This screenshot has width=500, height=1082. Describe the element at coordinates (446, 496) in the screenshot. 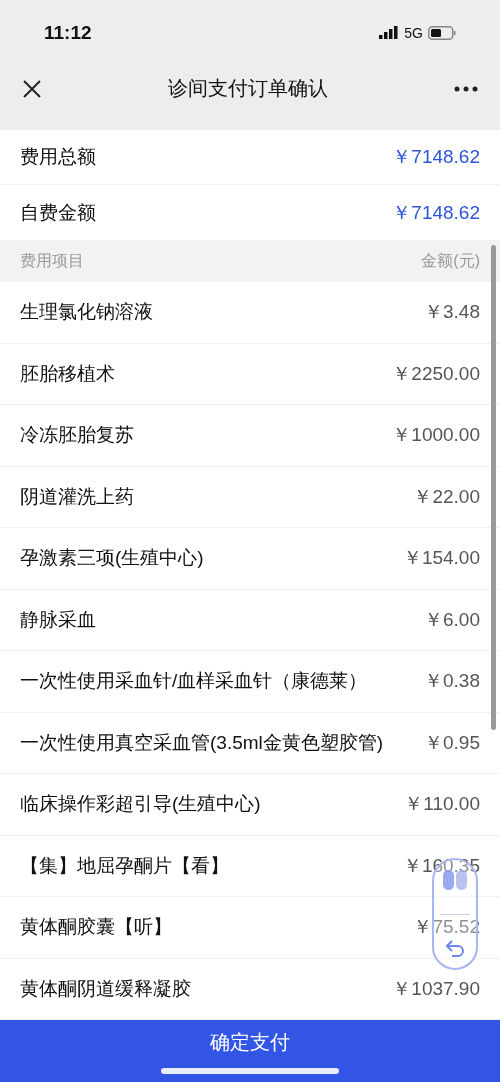

I see `item-price: ￥22.00` at that location.